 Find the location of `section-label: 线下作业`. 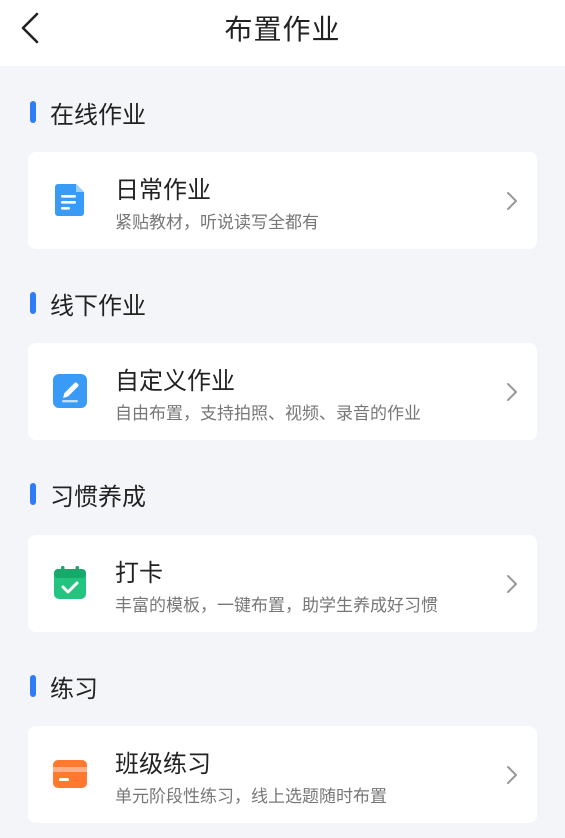

section-label: 线下作业 is located at coordinates (98, 305).